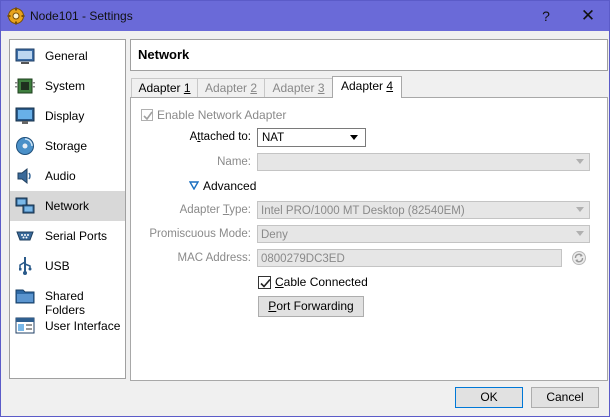  I want to click on title-bar: Node101 - Settings ? ✕, so click(305, 16).